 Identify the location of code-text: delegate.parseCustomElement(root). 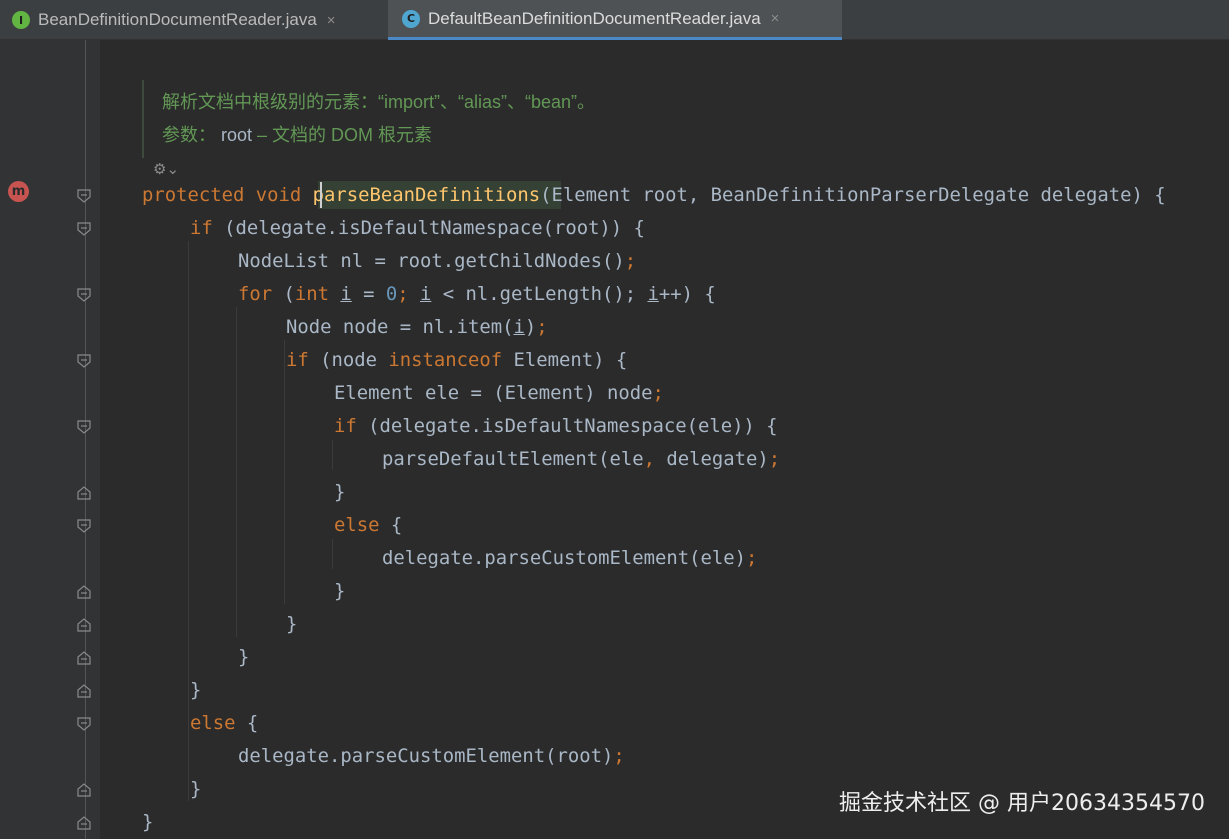
(426, 756).